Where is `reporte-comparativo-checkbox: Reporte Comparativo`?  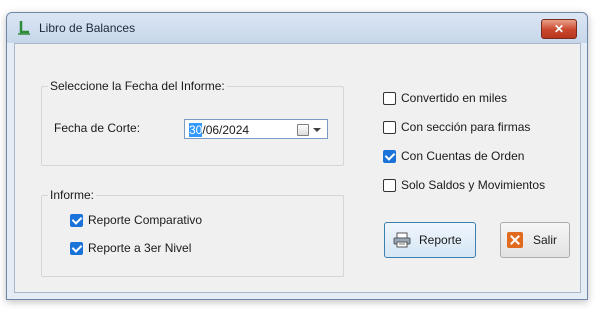 reporte-comparativo-checkbox: Reporte Comparativo is located at coordinates (136, 220).